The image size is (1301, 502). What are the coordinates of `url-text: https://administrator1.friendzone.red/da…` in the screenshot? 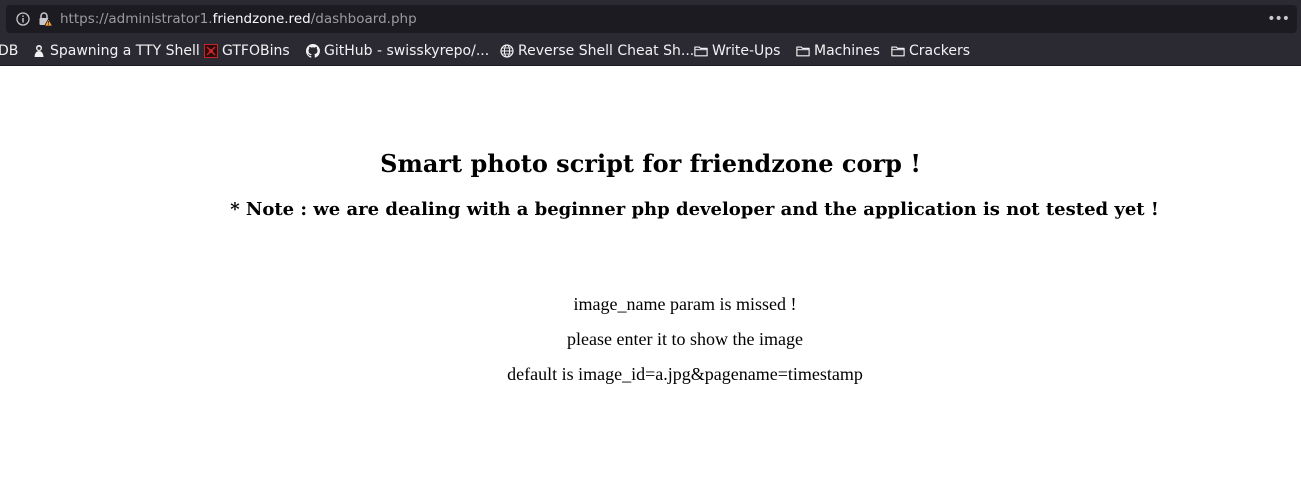 It's located at (238, 19).